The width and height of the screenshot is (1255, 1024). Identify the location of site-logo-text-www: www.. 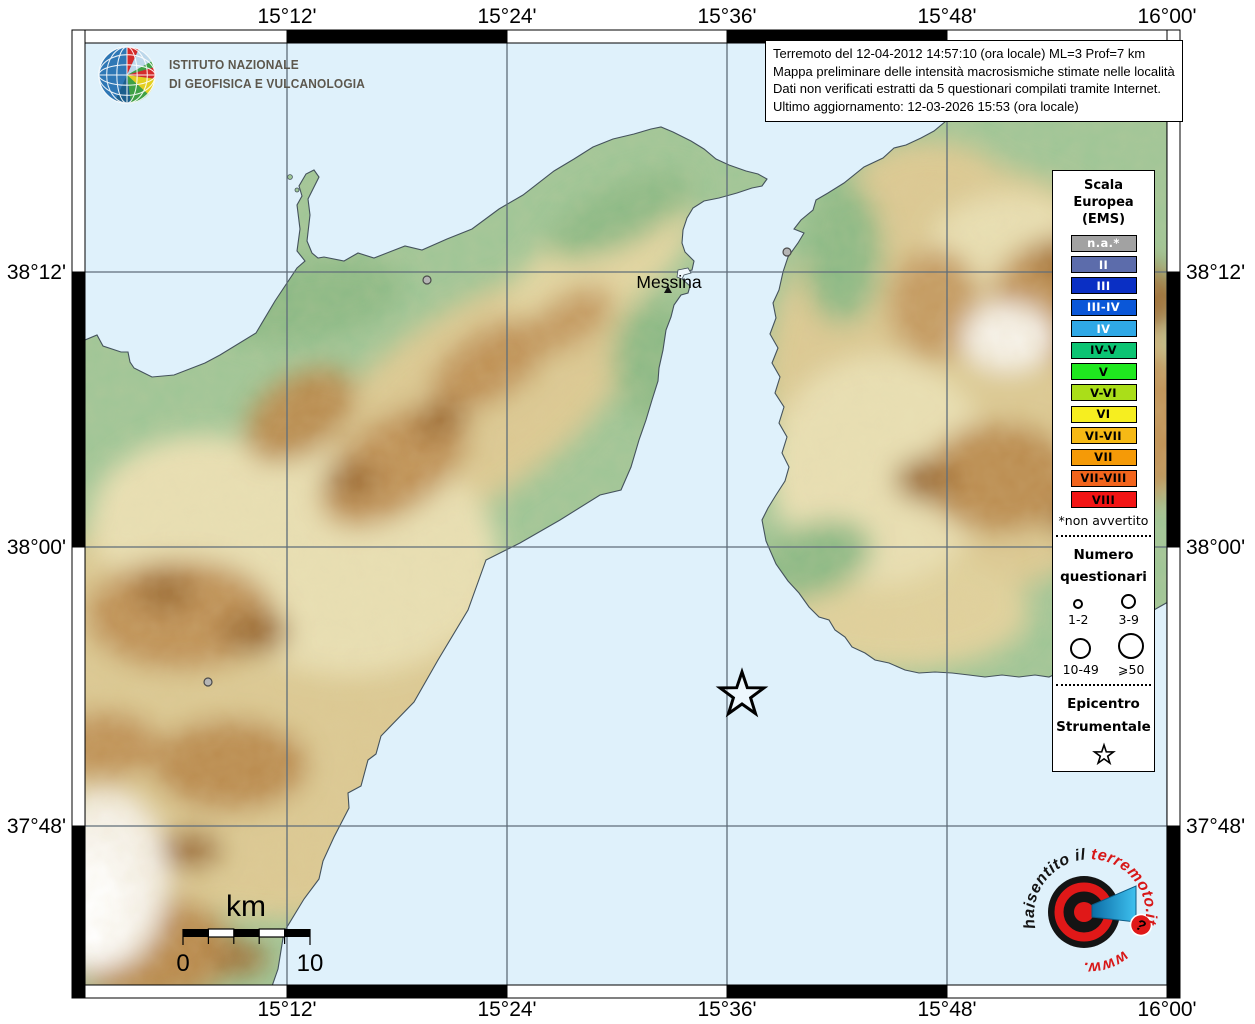
(1106, 961).